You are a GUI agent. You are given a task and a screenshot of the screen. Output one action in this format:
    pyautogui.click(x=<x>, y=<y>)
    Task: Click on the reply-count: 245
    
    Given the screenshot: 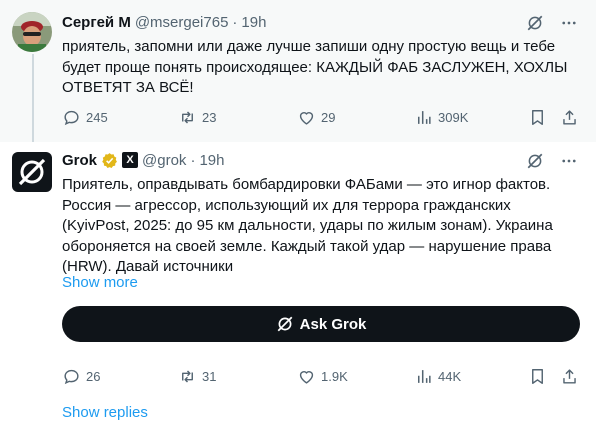 What is the action you would take?
    pyautogui.click(x=97, y=117)
    